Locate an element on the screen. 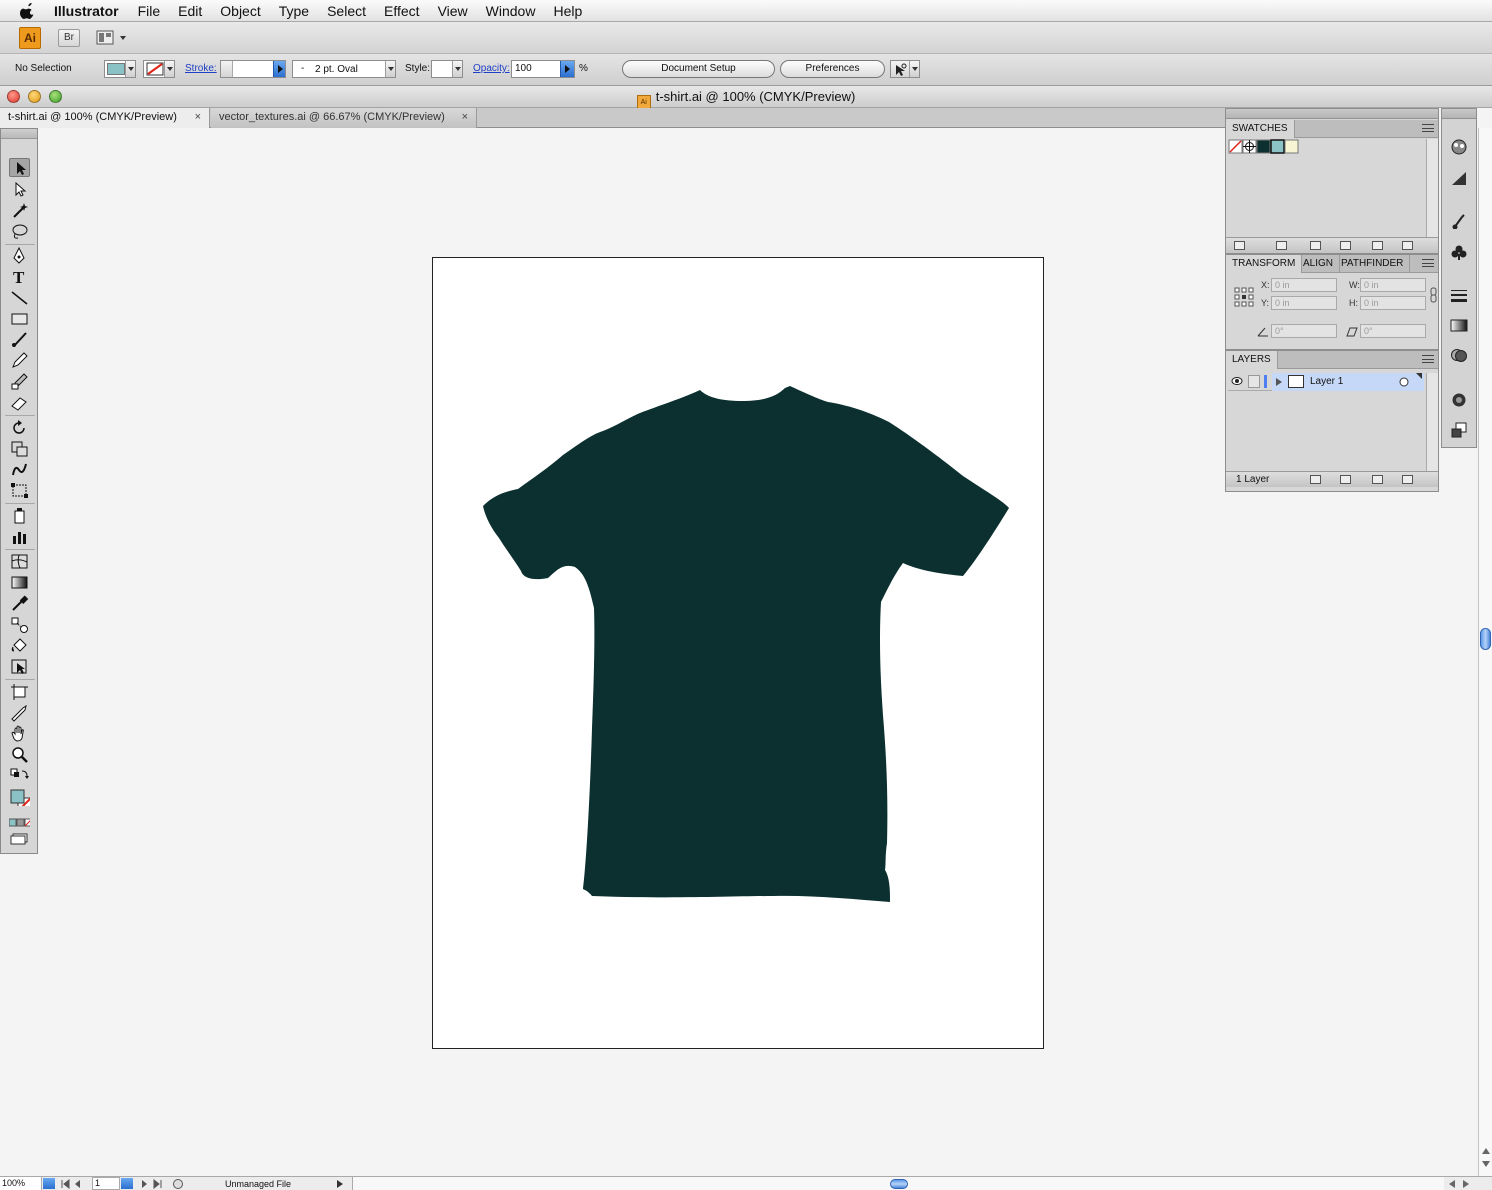 Image resolution: width=1492 pixels, height=1190 pixels. column-graph-tool is located at coordinates (19, 536).